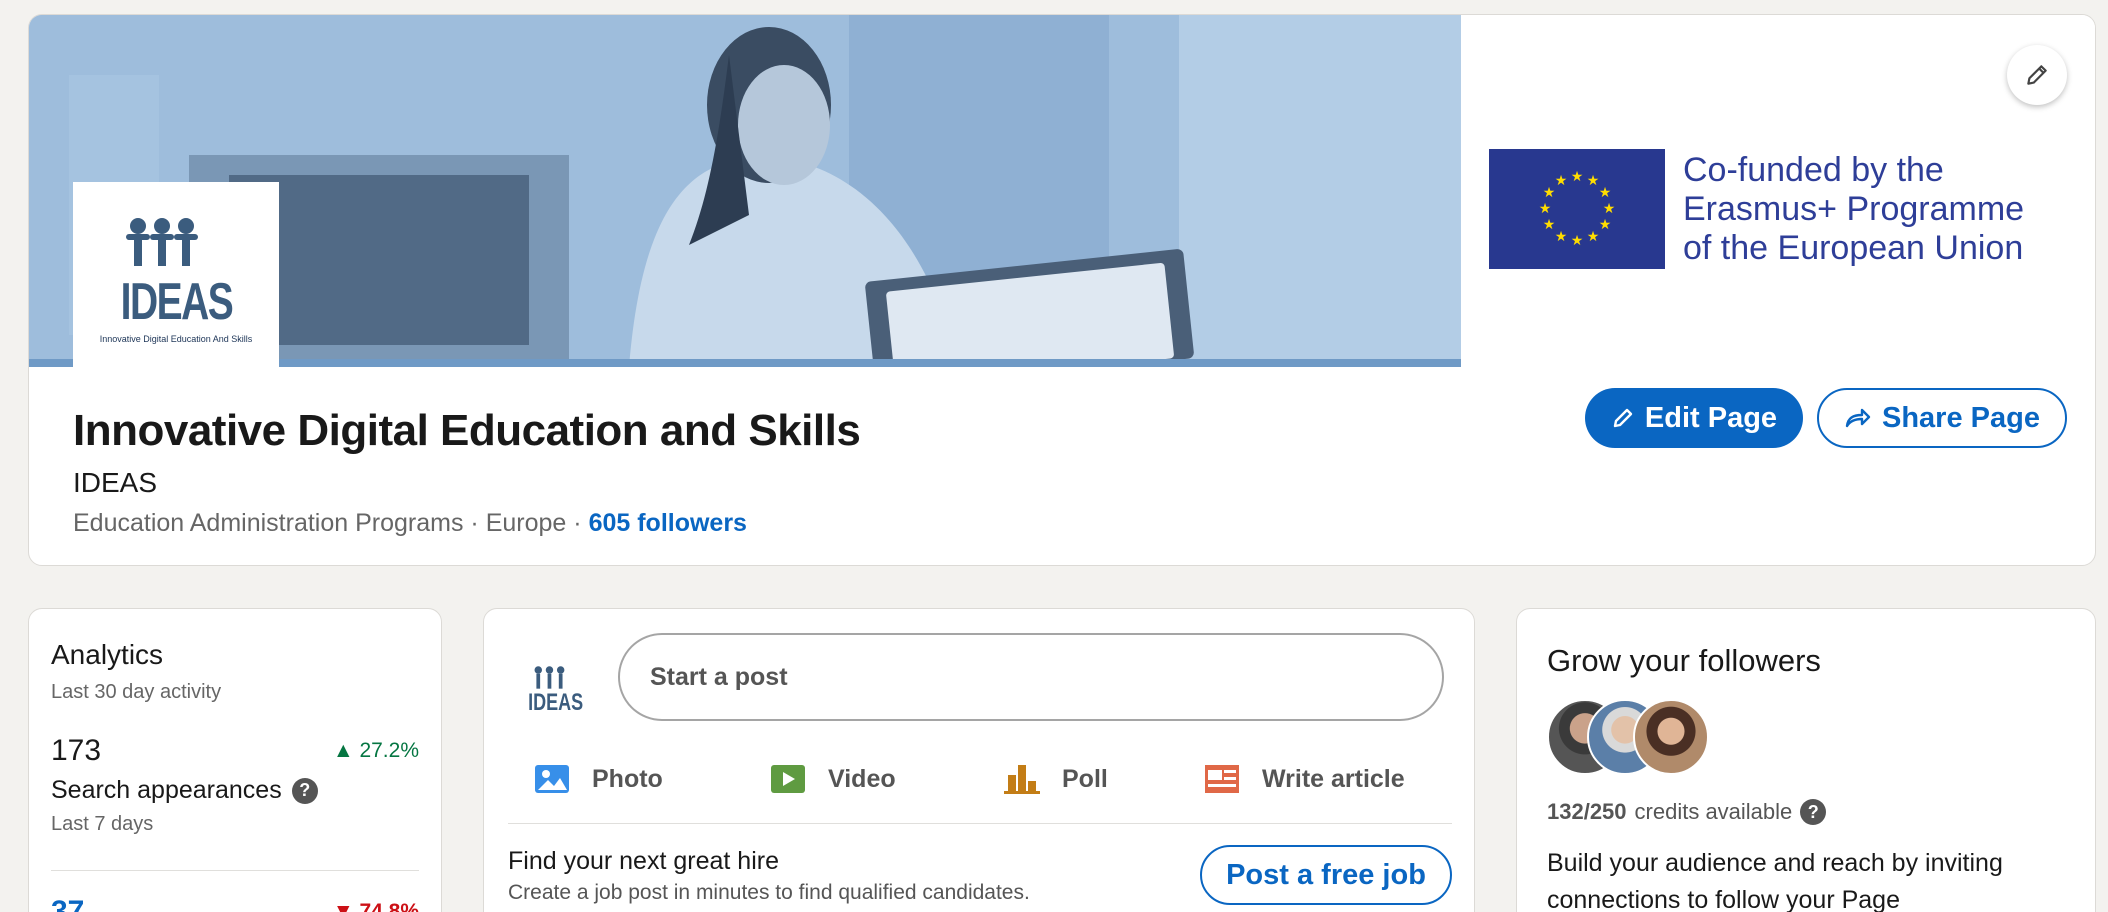  What do you see at coordinates (76, 750) in the screenshot?
I see `search-appearances-count: 173` at bounding box center [76, 750].